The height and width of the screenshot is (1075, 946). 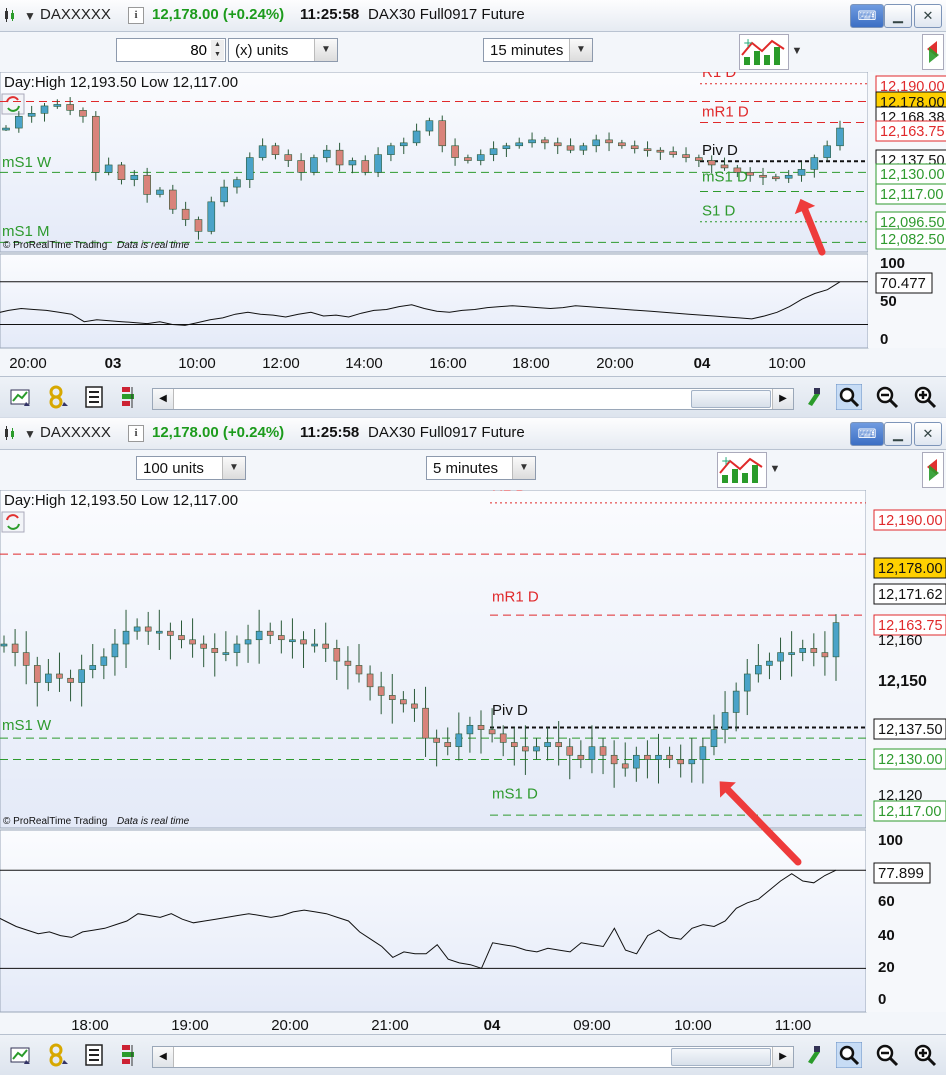 What do you see at coordinates (26, 231) in the screenshot?
I see `level-label: mS1 M` at bounding box center [26, 231].